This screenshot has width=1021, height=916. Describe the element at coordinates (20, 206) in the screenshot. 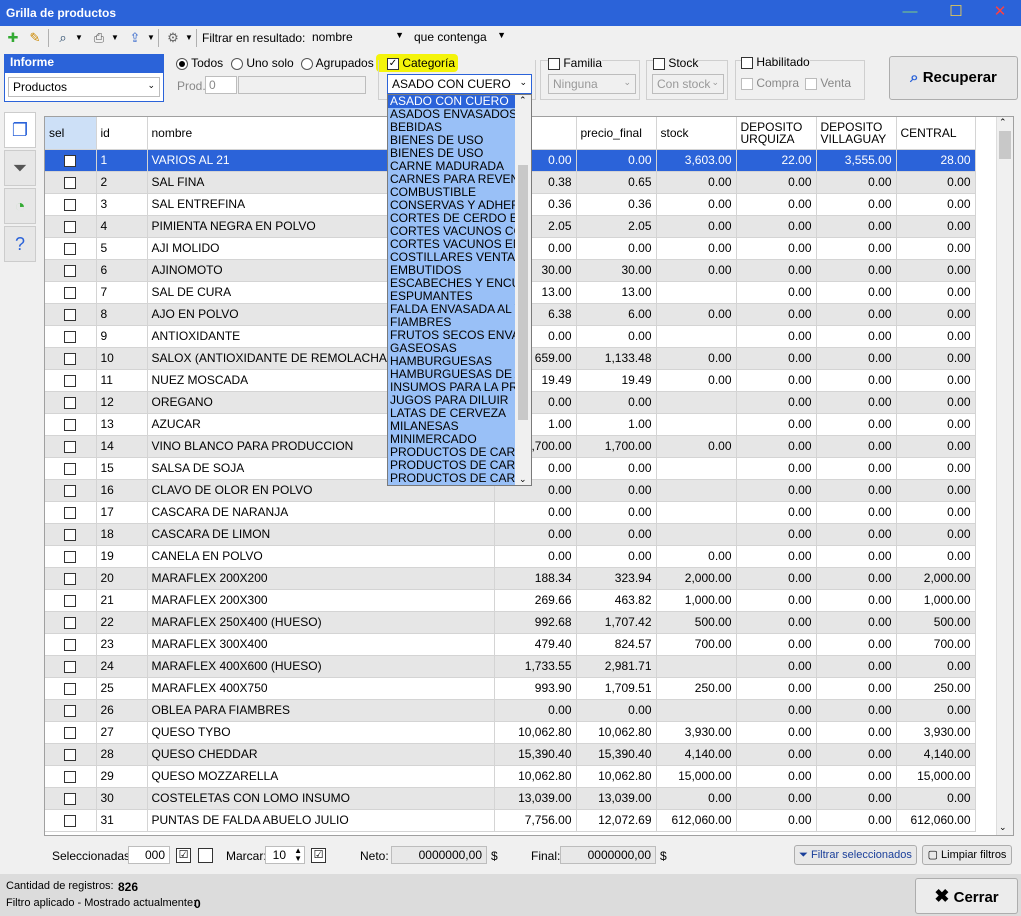

I see `pie-chart-icon: ◔` at that location.